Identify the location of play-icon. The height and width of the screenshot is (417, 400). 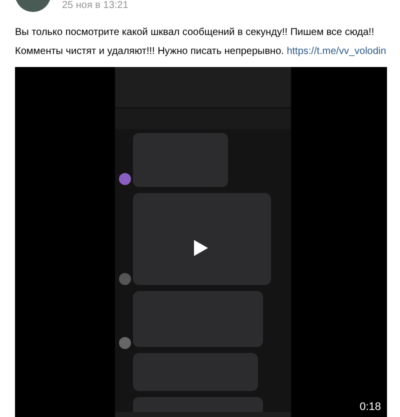
(201, 248).